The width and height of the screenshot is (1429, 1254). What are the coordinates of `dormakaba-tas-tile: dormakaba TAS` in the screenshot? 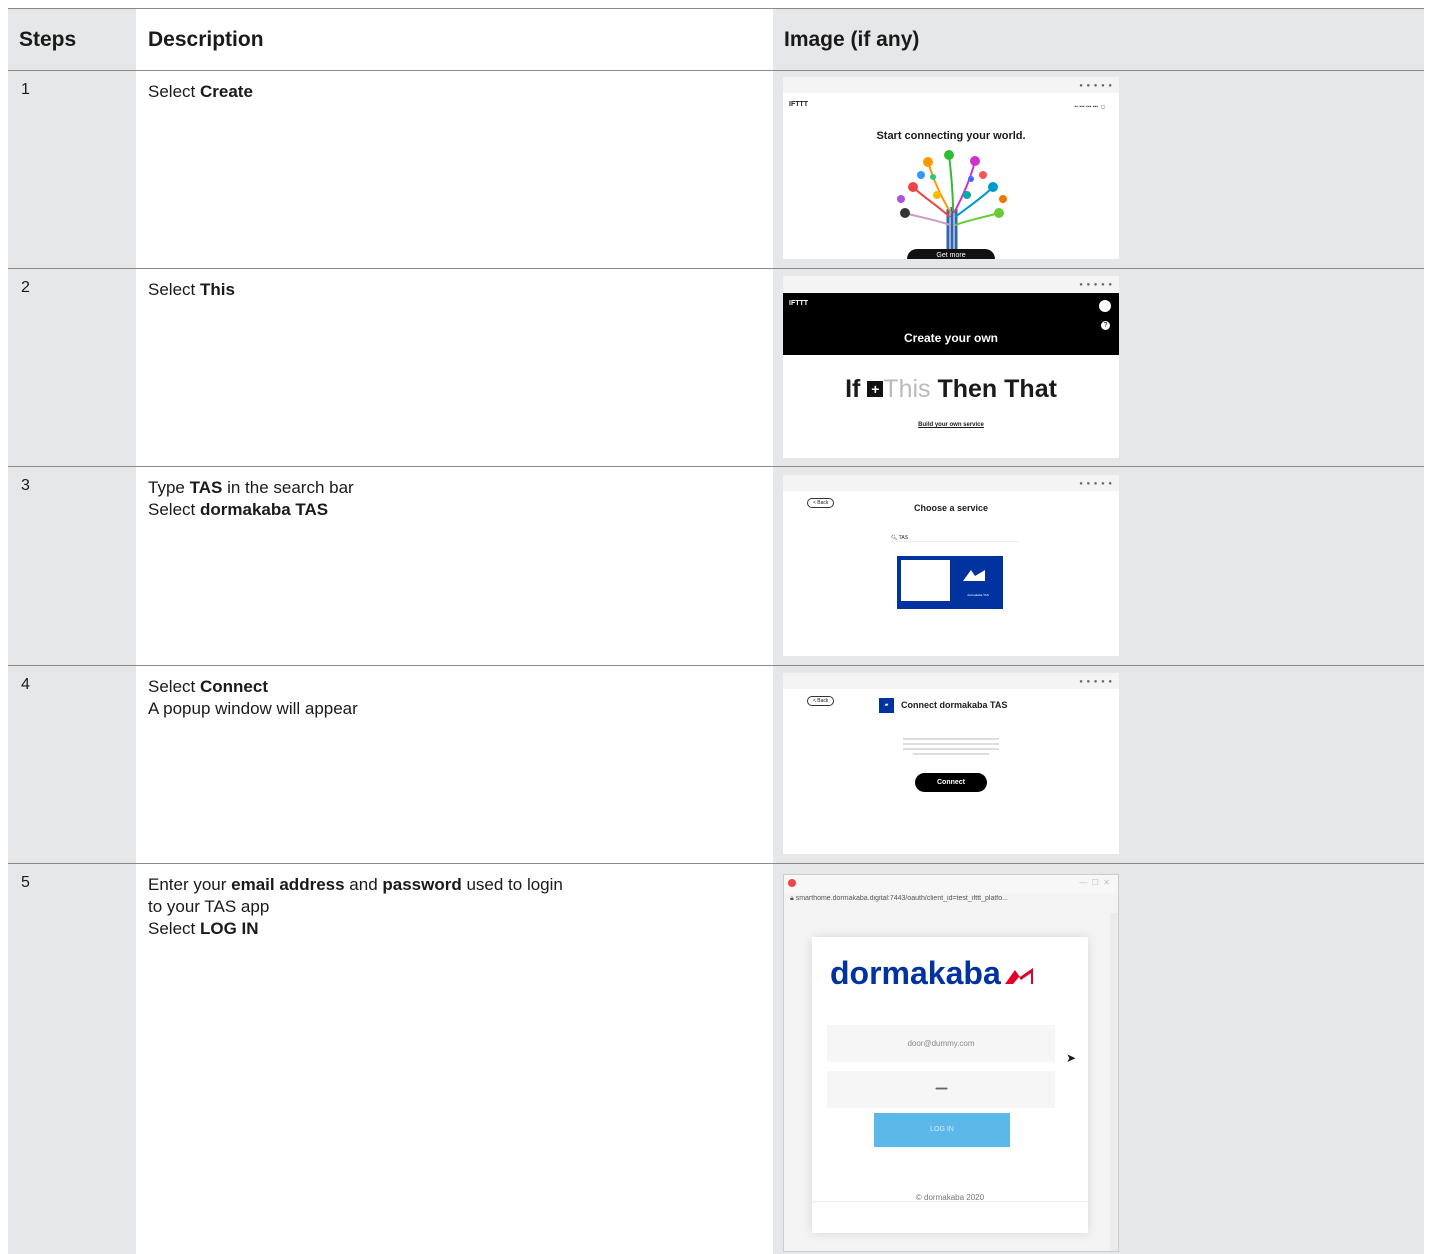 It's located at (950, 582).